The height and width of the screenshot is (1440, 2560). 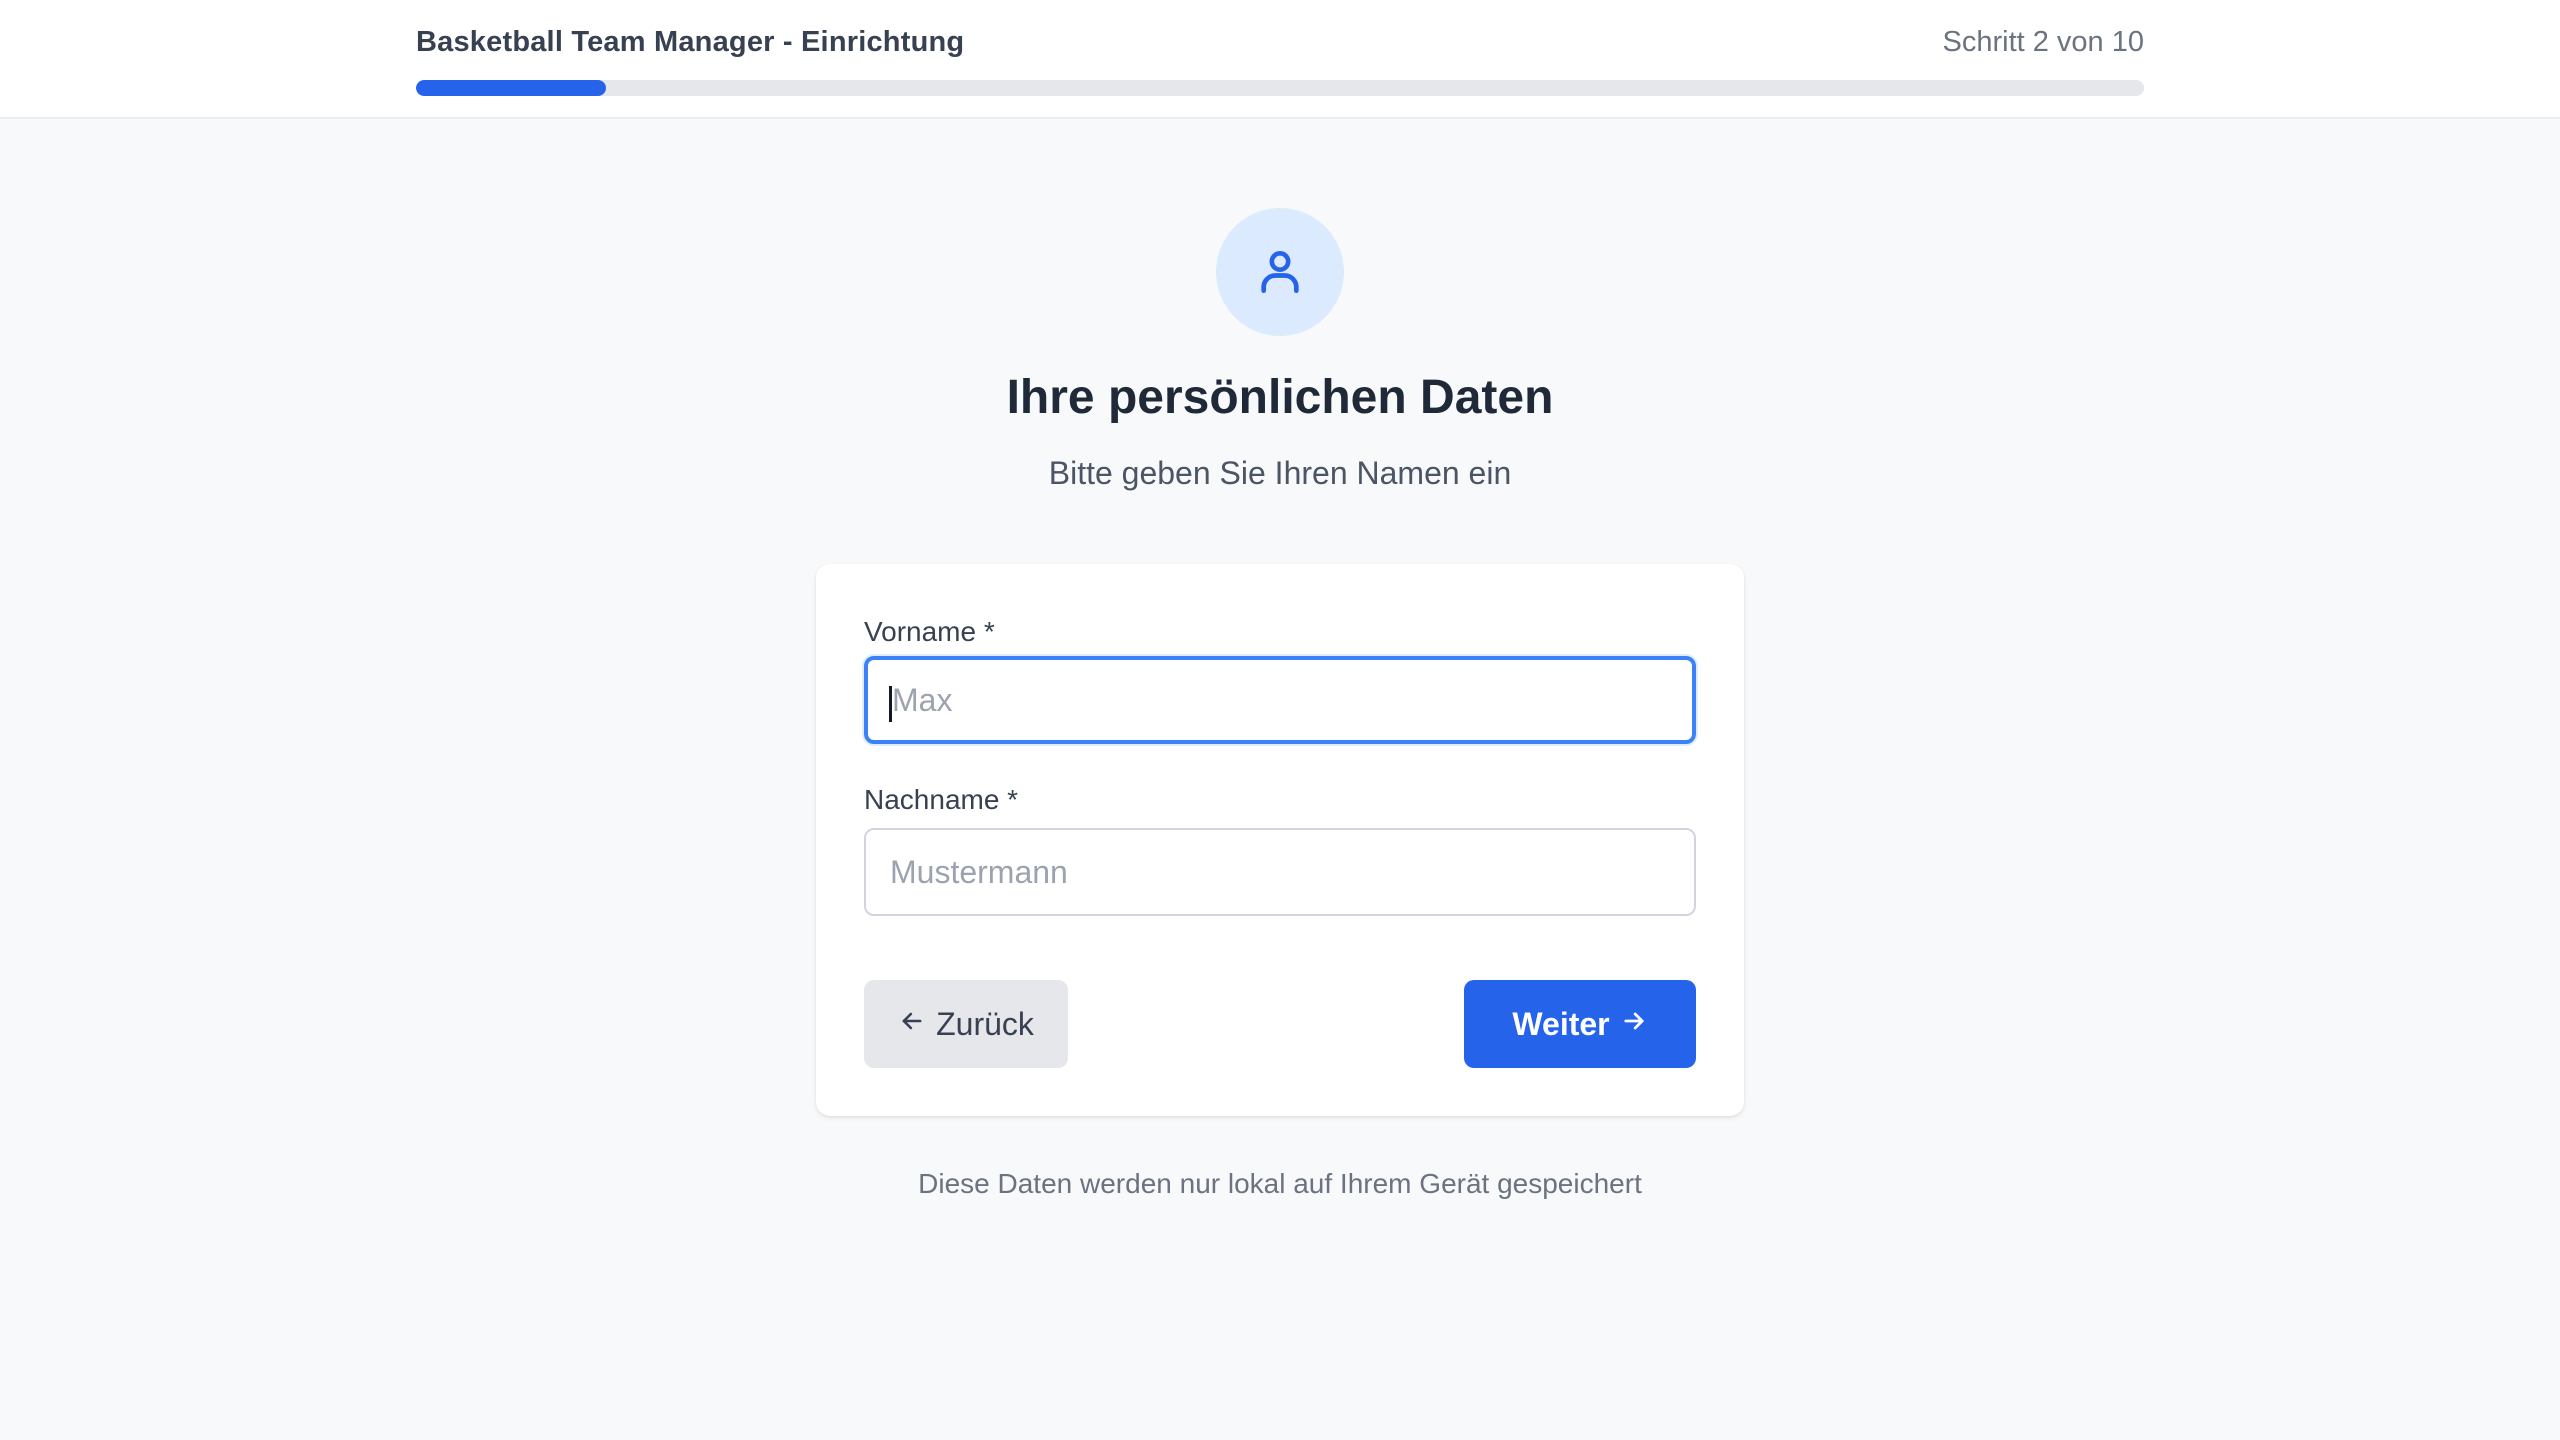 I want to click on next-button: Weiter, so click(x=1580, y=1024).